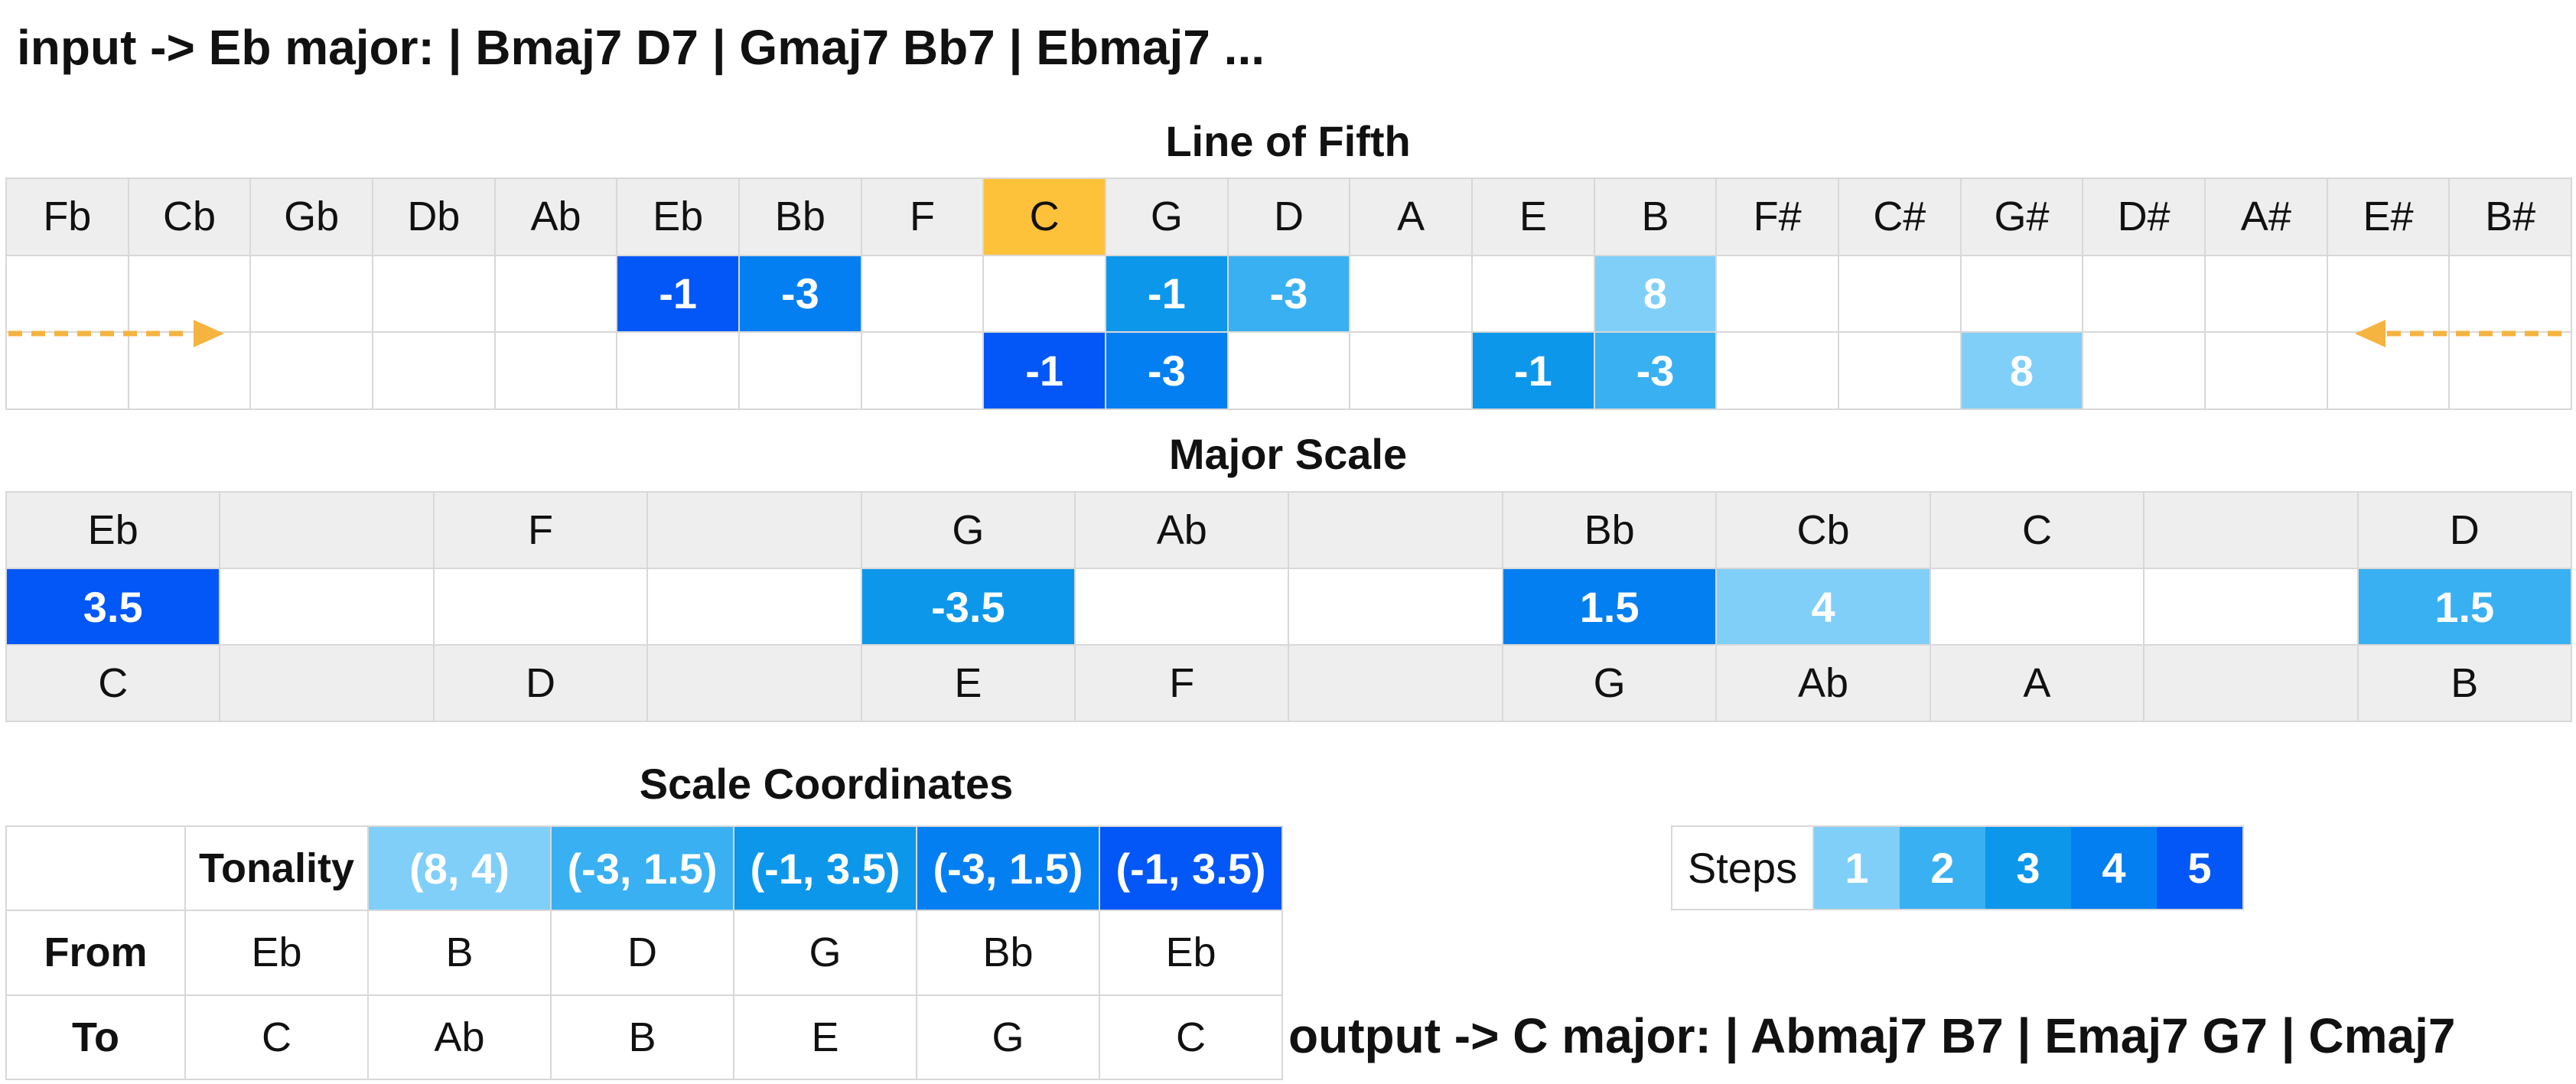  What do you see at coordinates (542, 684) in the screenshot?
I see `scale-bottom-note: D` at bounding box center [542, 684].